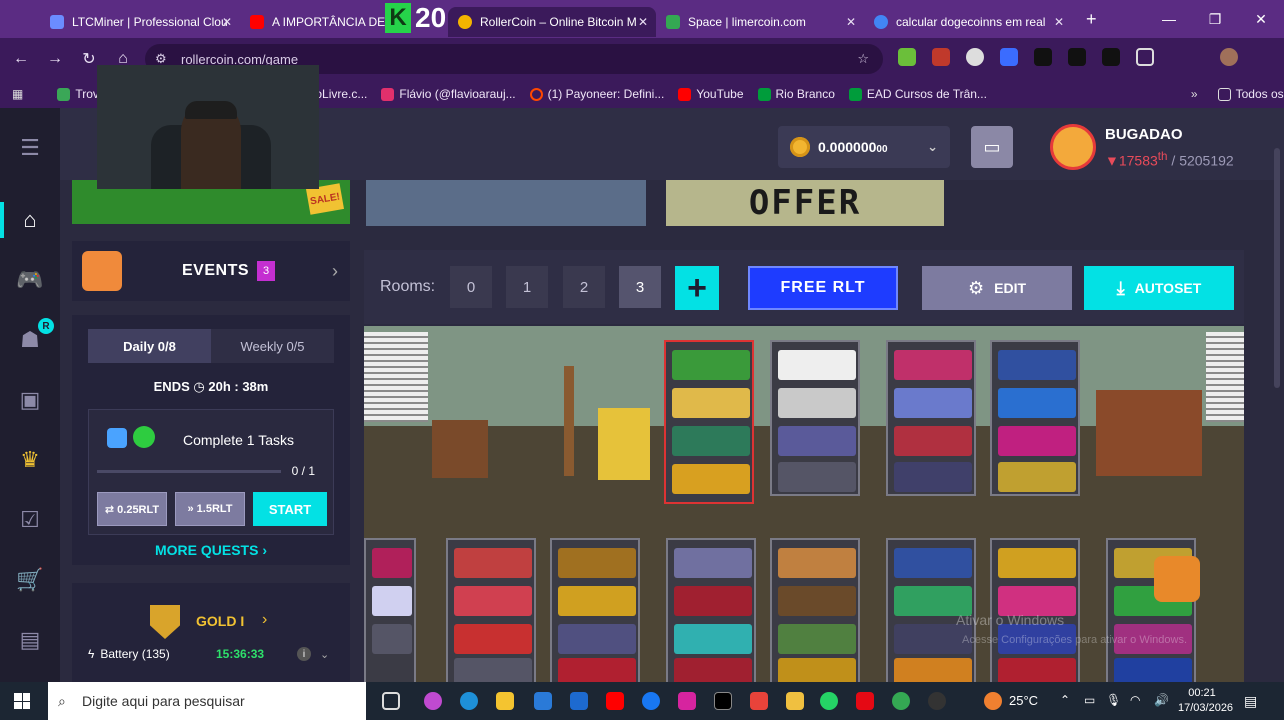  Describe the element at coordinates (992, 147) in the screenshot. I see `wallet-button: ▭` at that location.